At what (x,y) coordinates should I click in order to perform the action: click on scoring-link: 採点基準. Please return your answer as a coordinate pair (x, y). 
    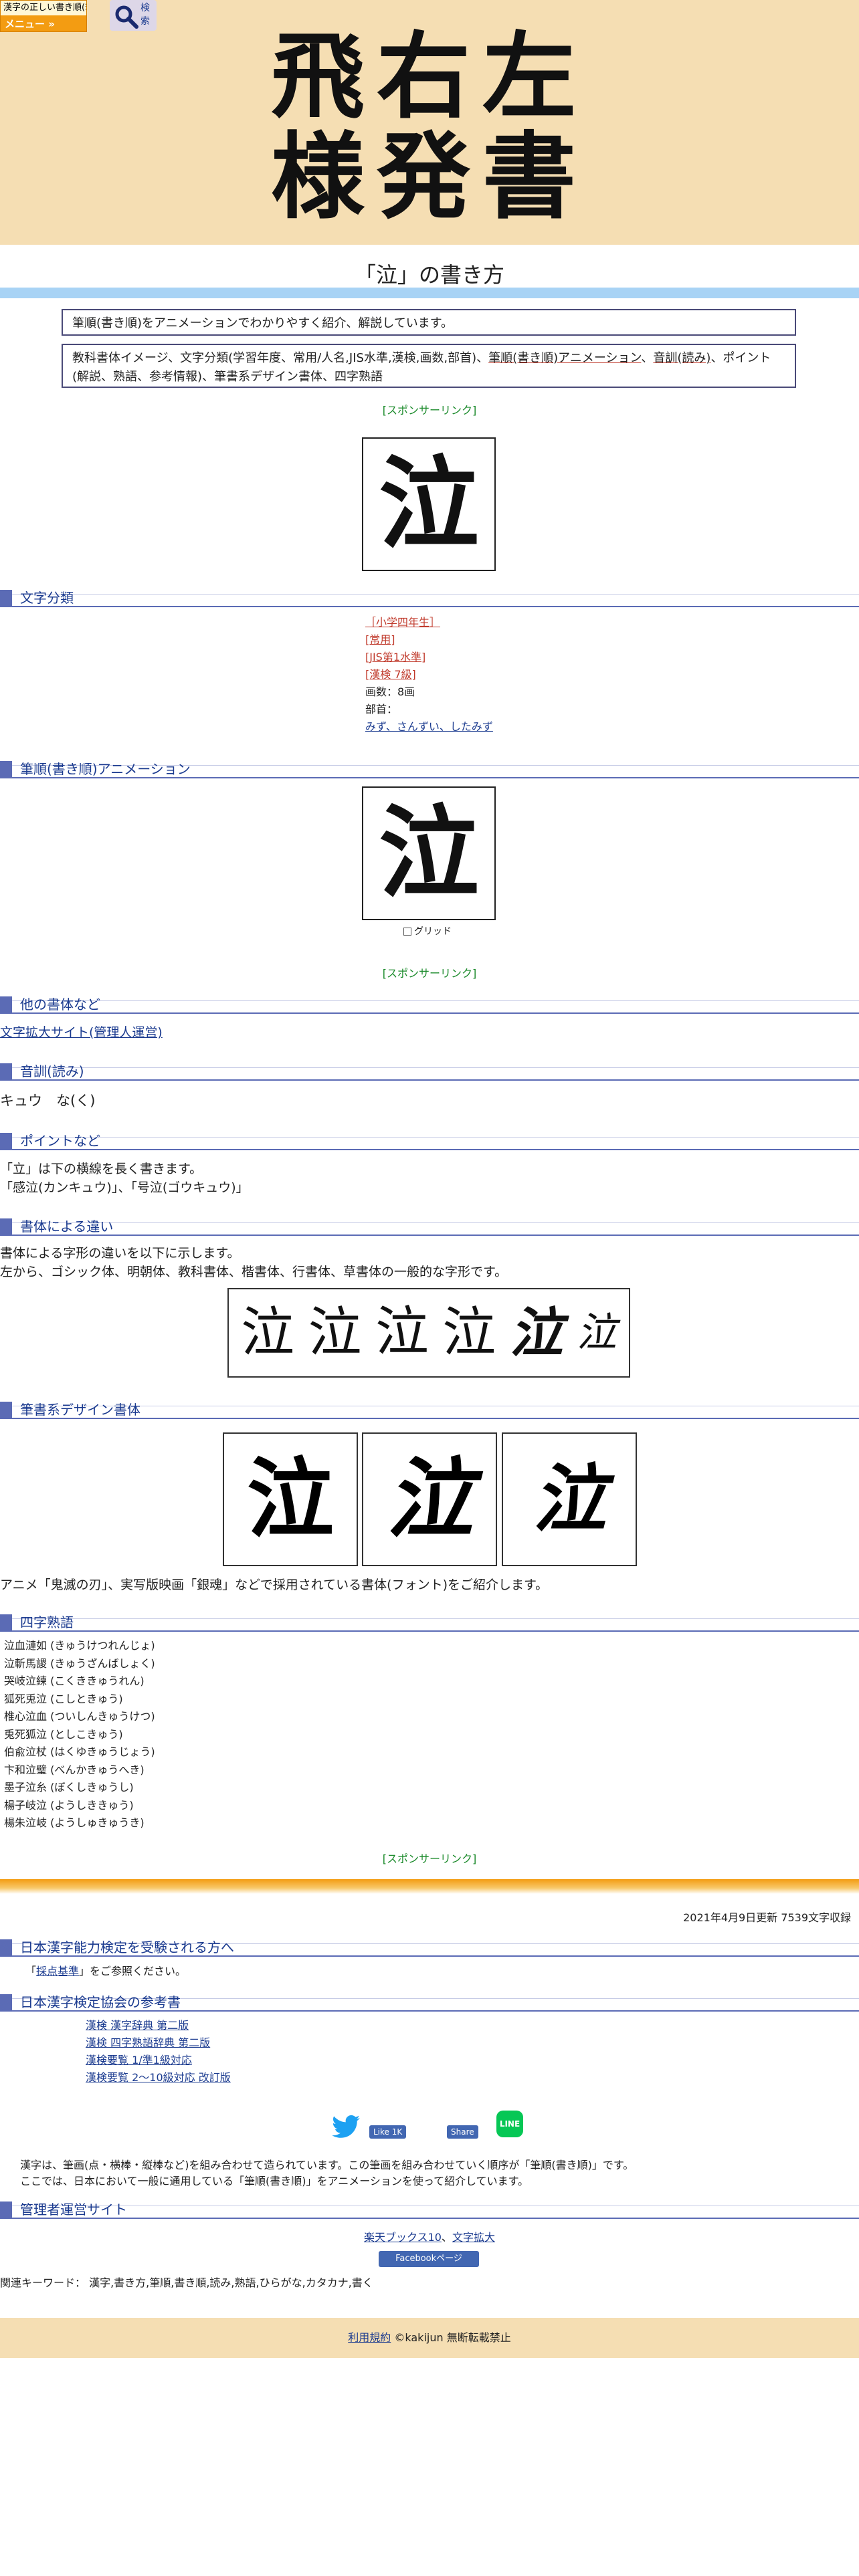
    Looking at the image, I should click on (57, 1971).